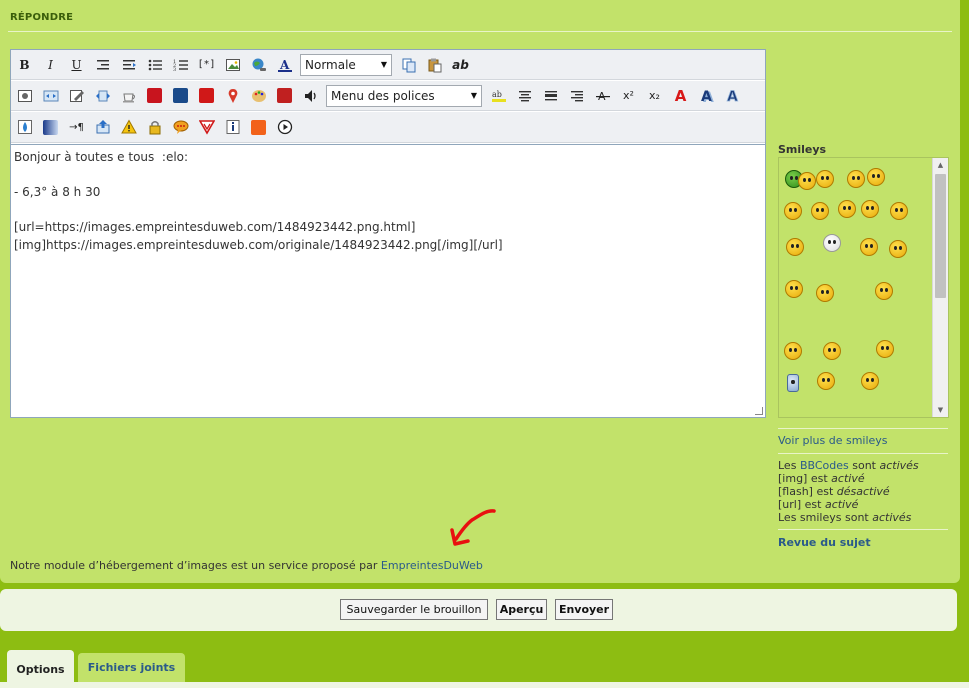  What do you see at coordinates (180, 127) in the screenshot?
I see `speech-bubble-icon` at bounding box center [180, 127].